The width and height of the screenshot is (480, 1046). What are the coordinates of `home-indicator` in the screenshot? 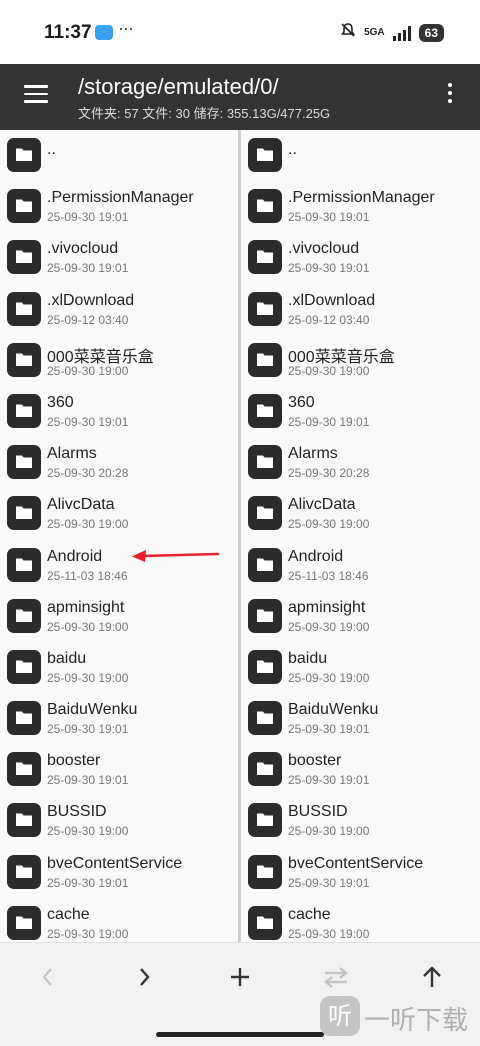 It's located at (240, 1034).